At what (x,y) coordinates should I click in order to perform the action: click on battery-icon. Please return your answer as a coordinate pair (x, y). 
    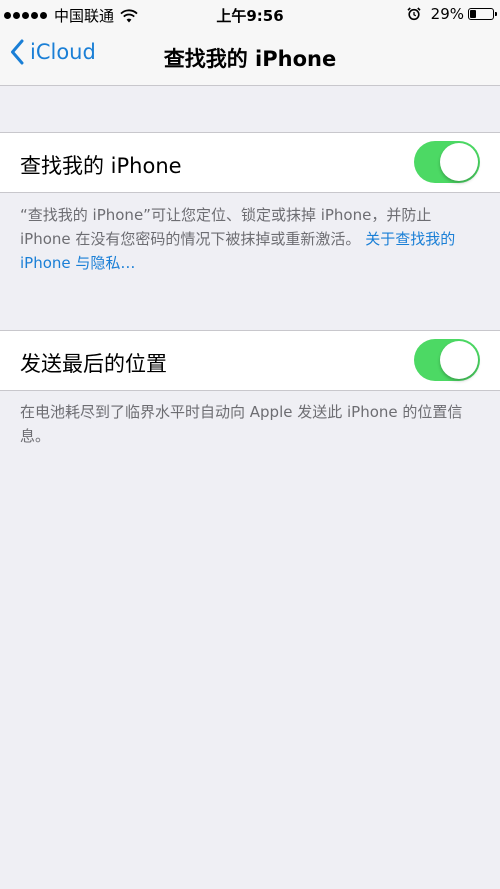
    Looking at the image, I should click on (482, 14).